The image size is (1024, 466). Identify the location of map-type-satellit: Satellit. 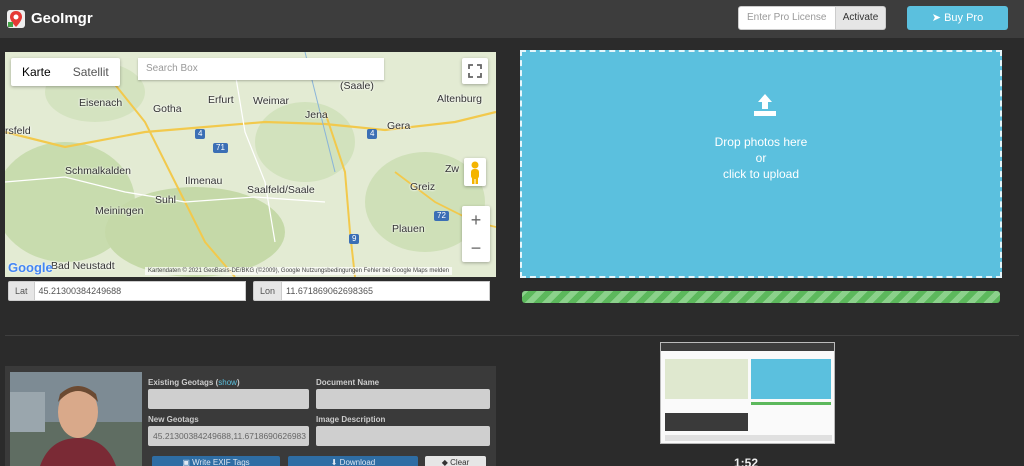
(91, 72).